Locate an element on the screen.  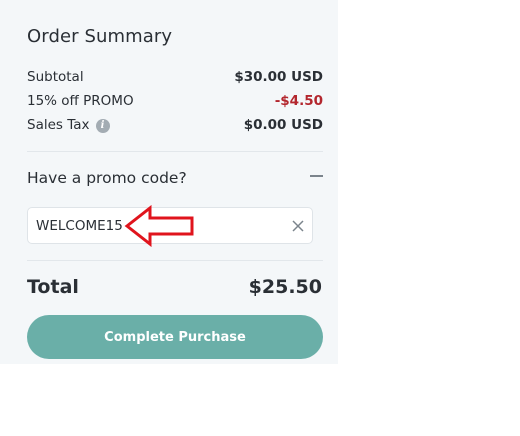
info-icon: i is located at coordinates (102, 126).